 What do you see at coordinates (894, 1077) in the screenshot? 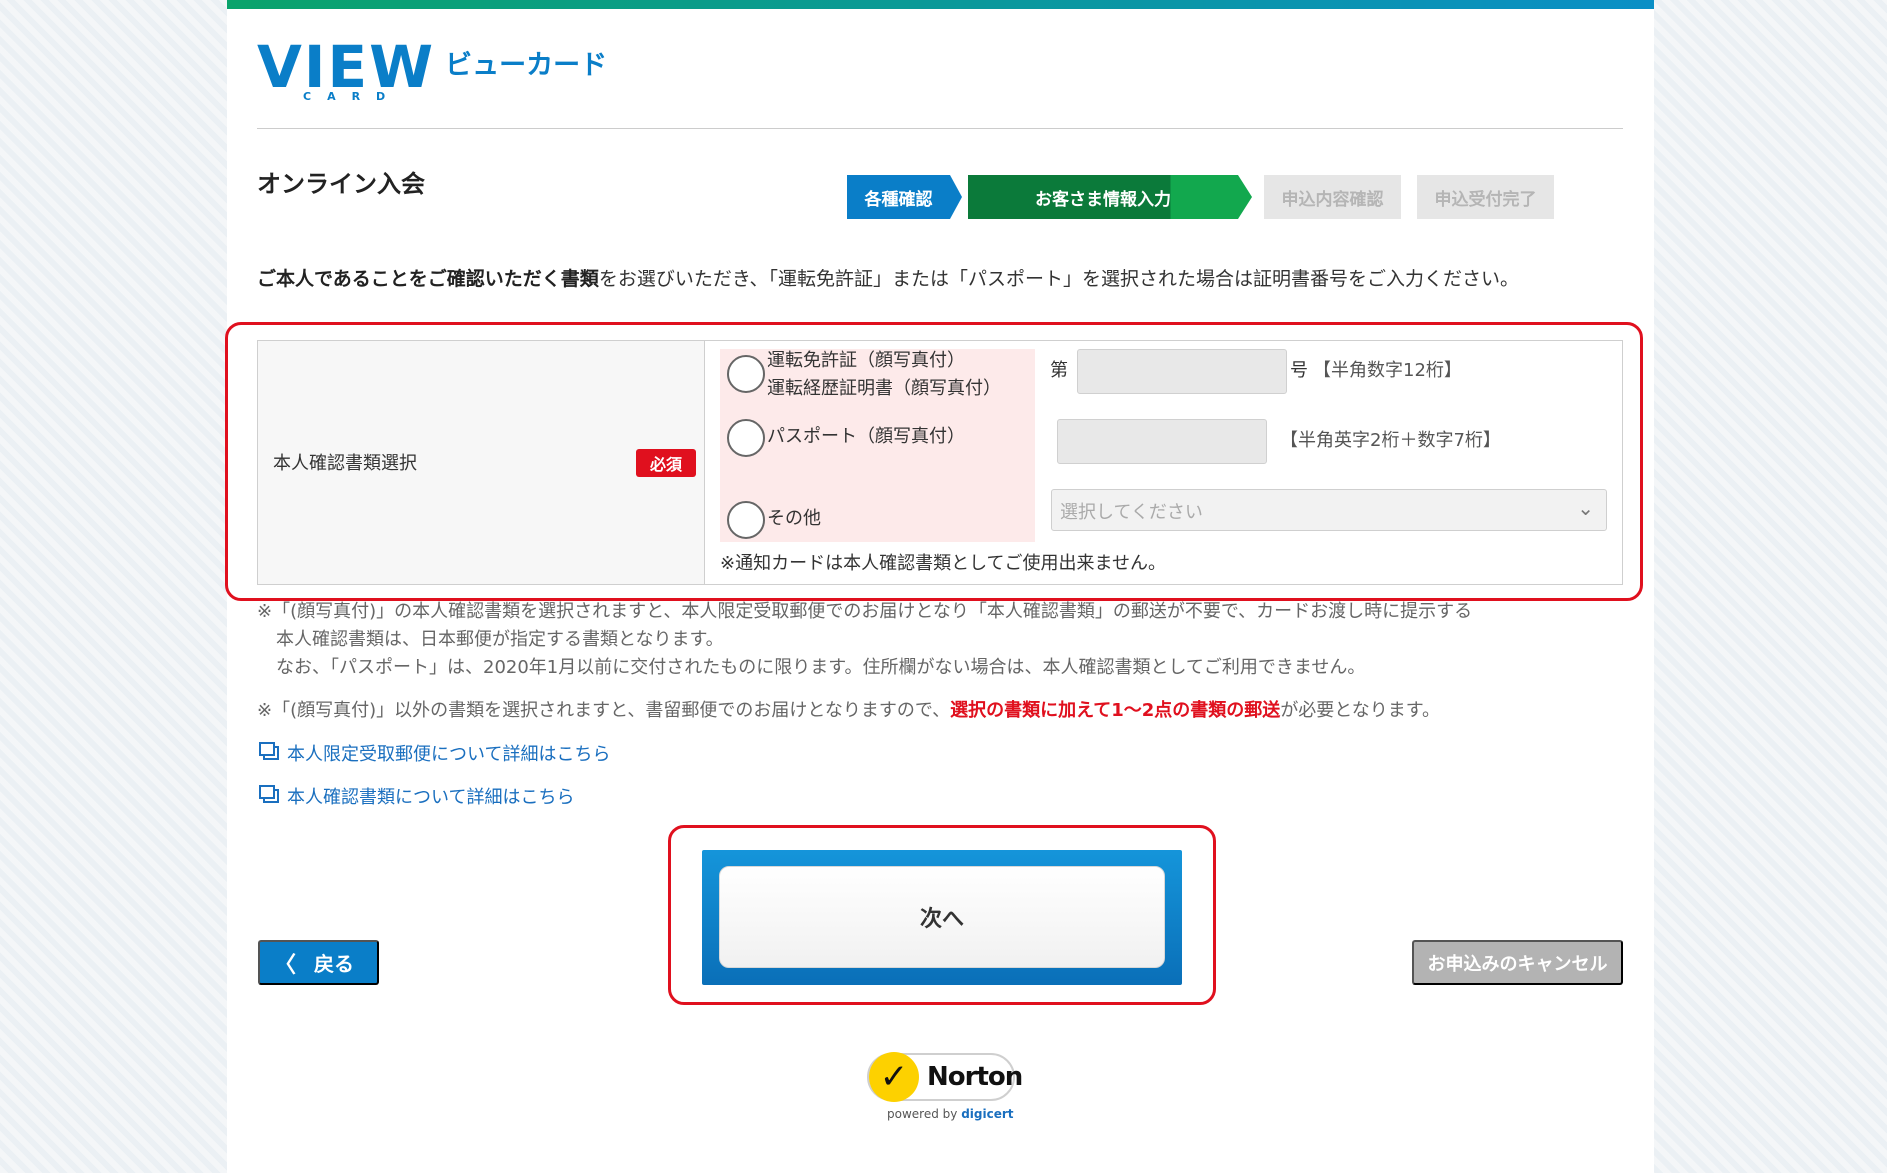
I see `checkmark-icon: ✓` at bounding box center [894, 1077].